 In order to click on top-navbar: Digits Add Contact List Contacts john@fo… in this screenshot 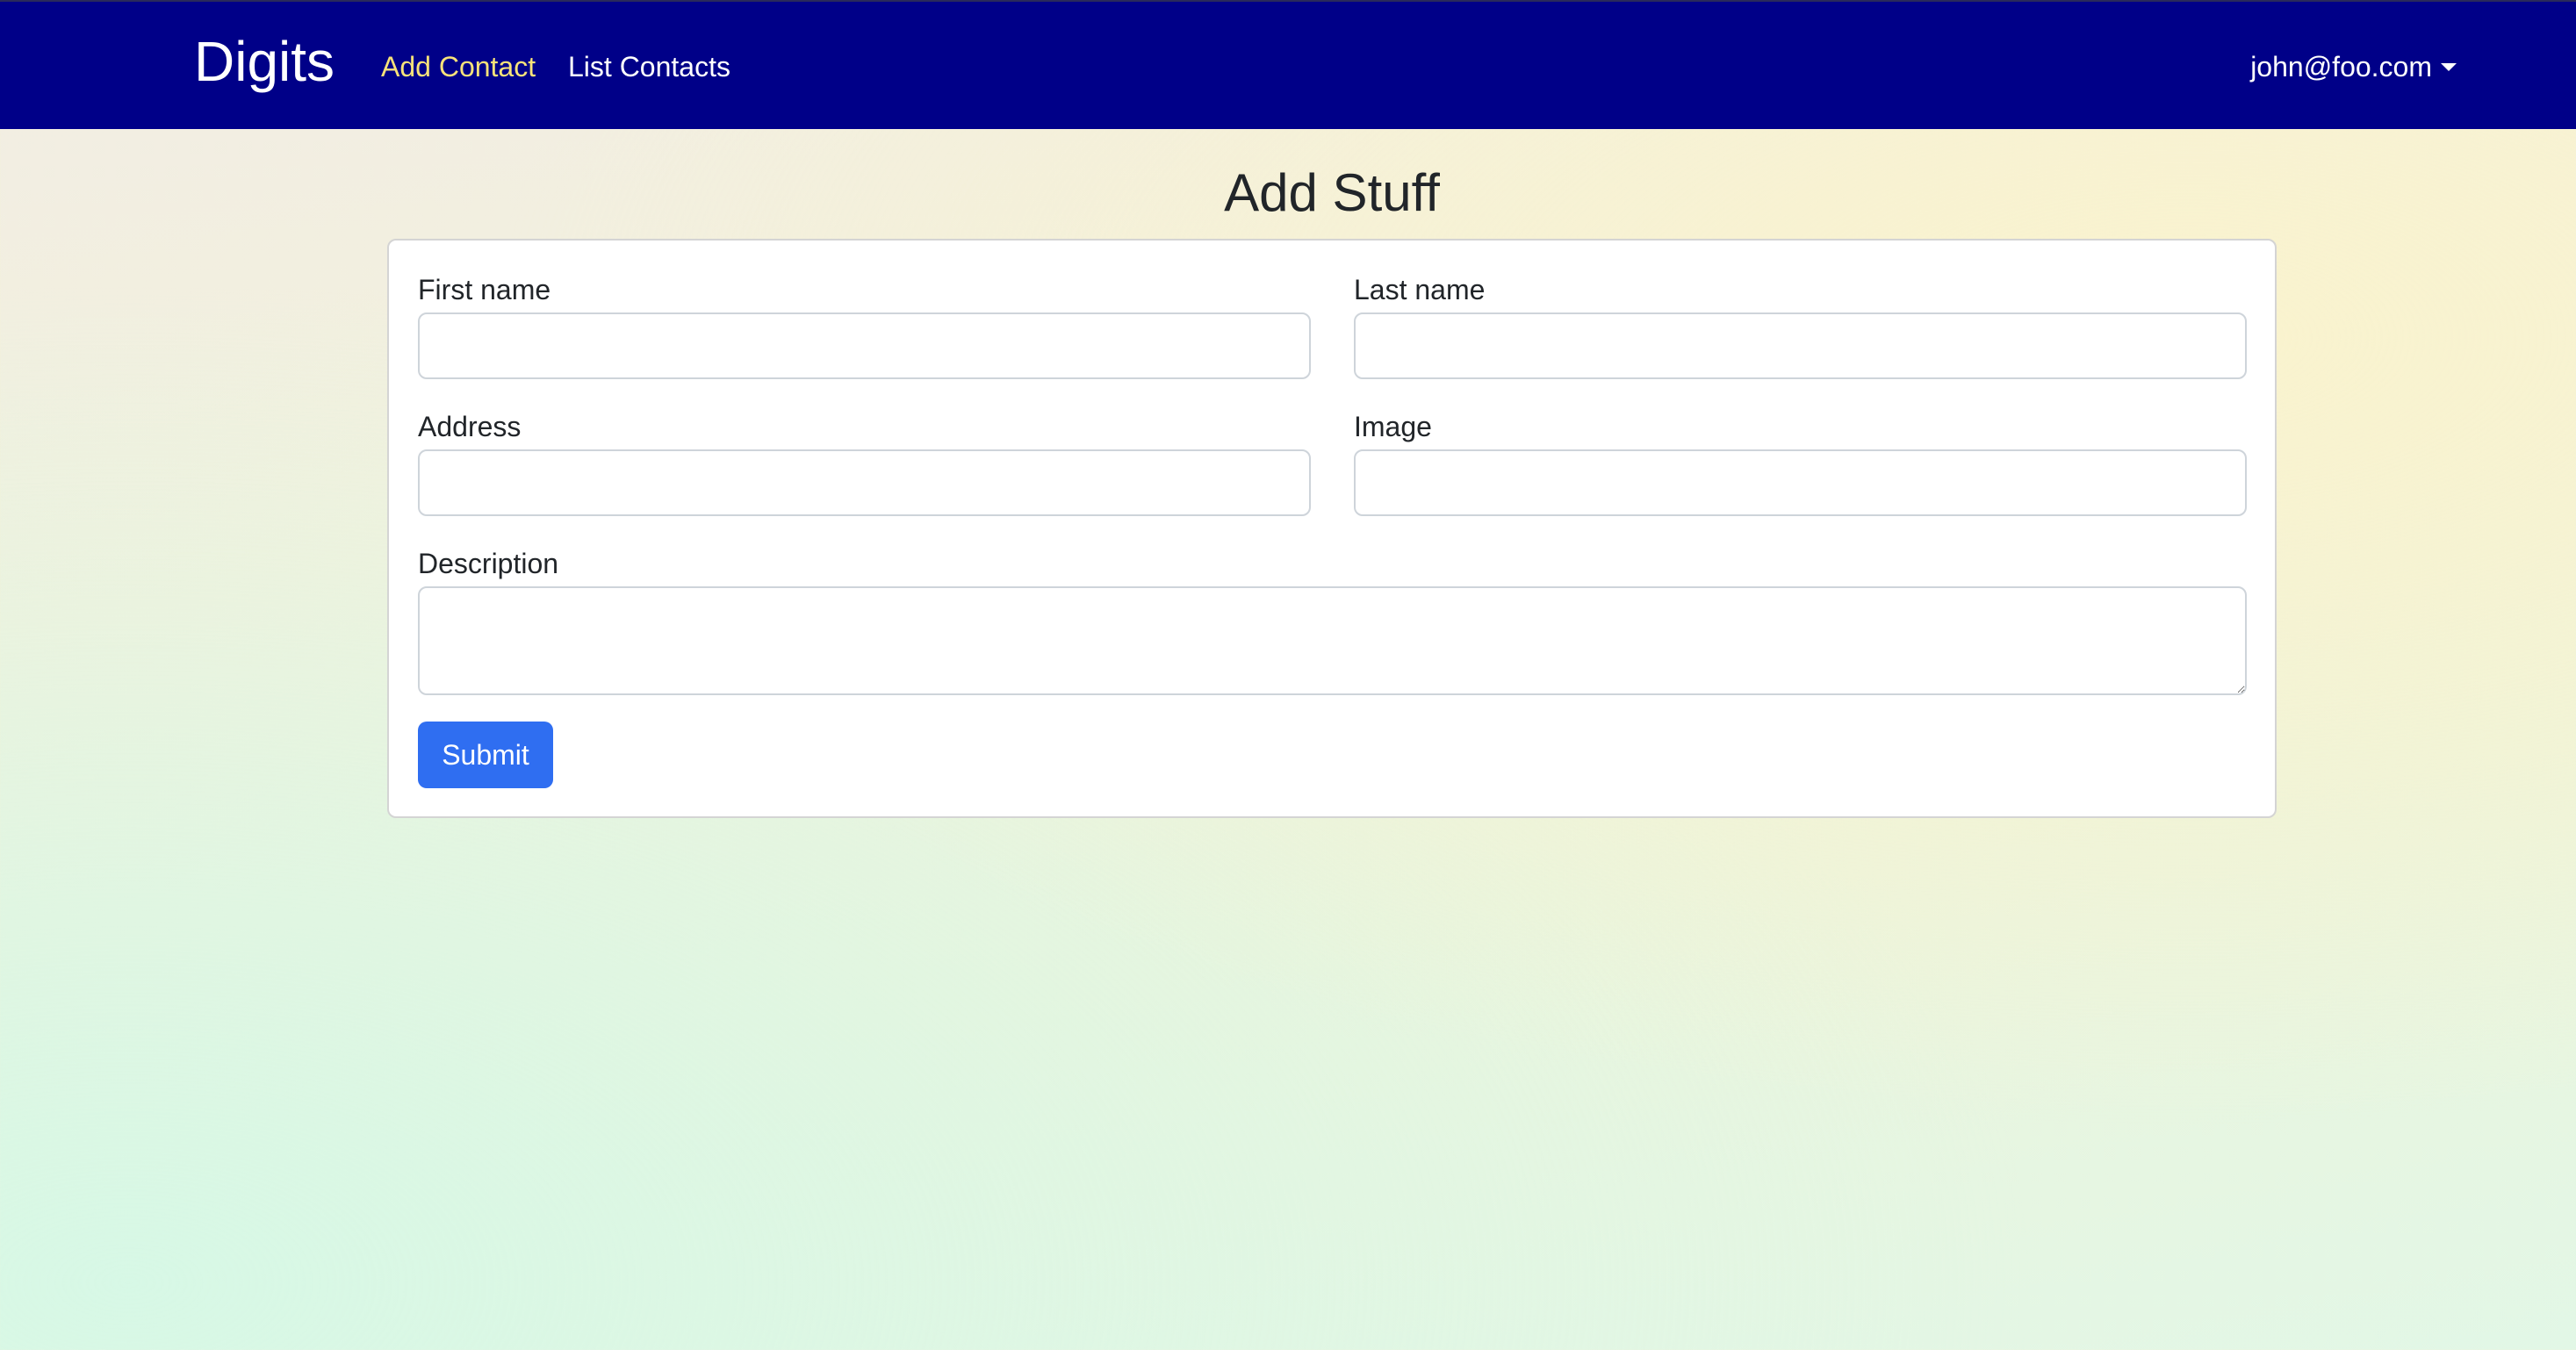, I will do `click(1288, 64)`.